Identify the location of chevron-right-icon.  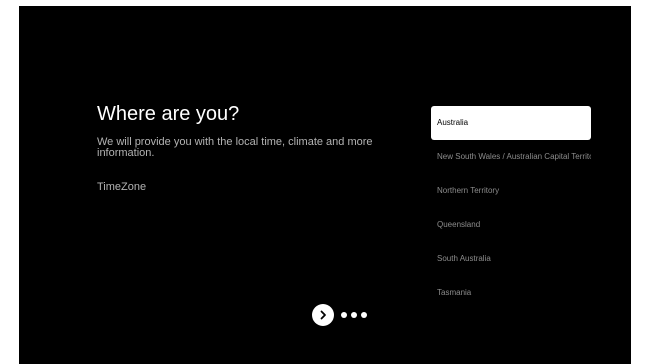
(323, 315).